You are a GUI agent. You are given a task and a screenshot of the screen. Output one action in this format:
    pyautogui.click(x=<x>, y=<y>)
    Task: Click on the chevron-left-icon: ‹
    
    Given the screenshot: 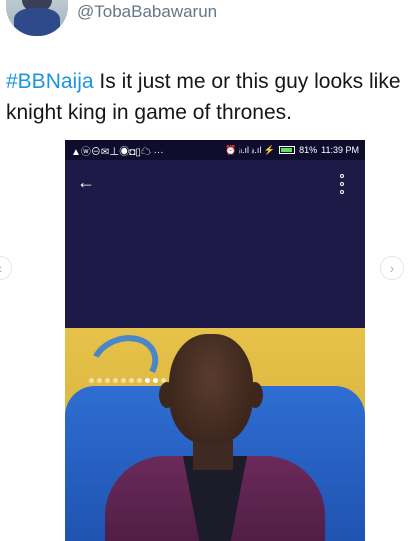 What is the action you would take?
    pyautogui.click(x=1, y=268)
    